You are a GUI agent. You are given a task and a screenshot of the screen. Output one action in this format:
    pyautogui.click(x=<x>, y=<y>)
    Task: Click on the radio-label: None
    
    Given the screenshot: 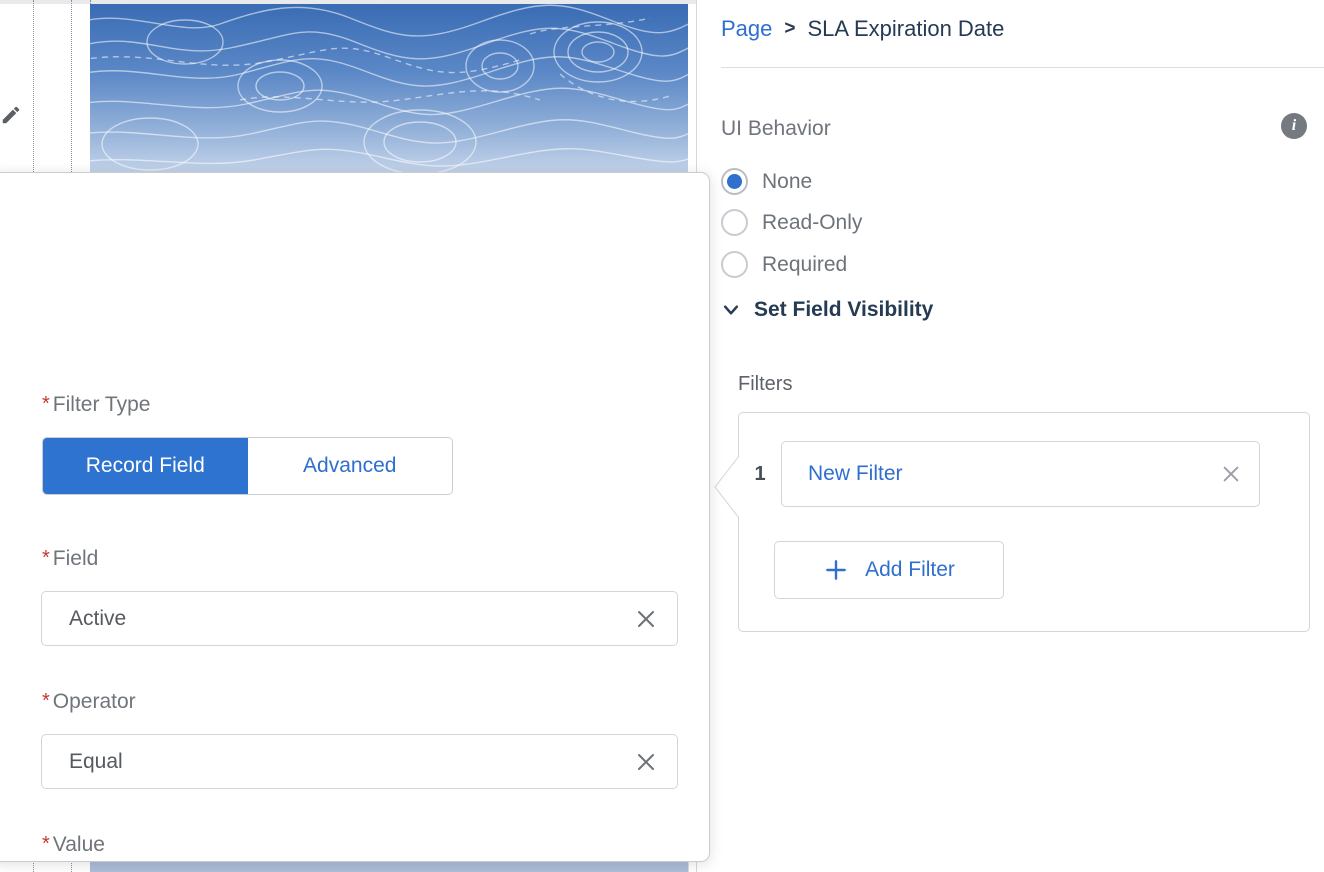 What is the action you would take?
    pyautogui.click(x=787, y=181)
    